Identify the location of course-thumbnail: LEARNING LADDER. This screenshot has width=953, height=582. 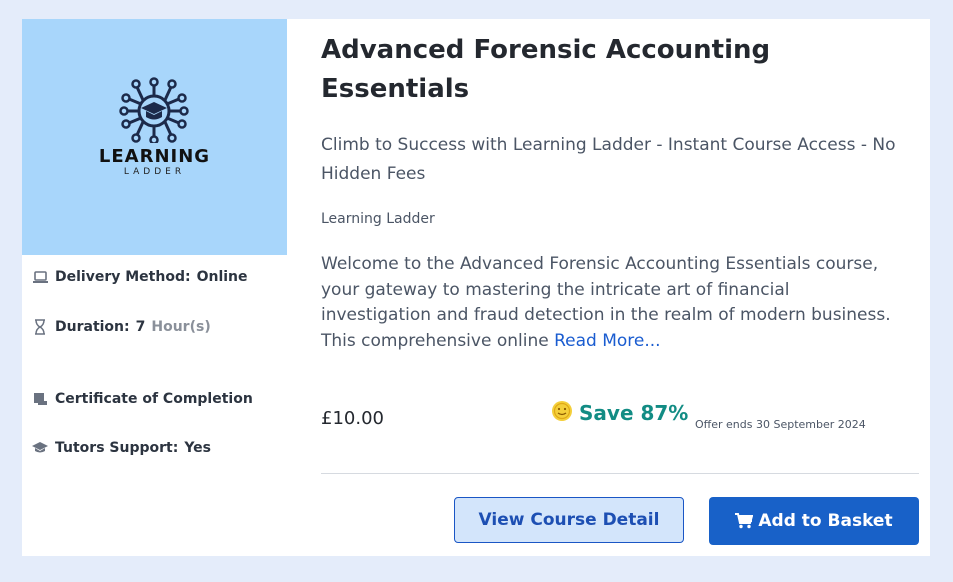
(154, 137).